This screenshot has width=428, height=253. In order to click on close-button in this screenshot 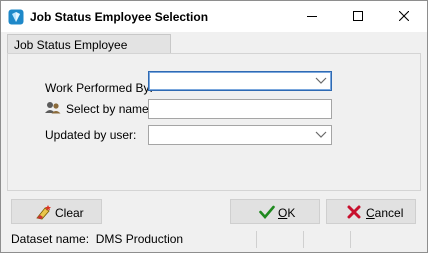, I will do `click(404, 16)`.